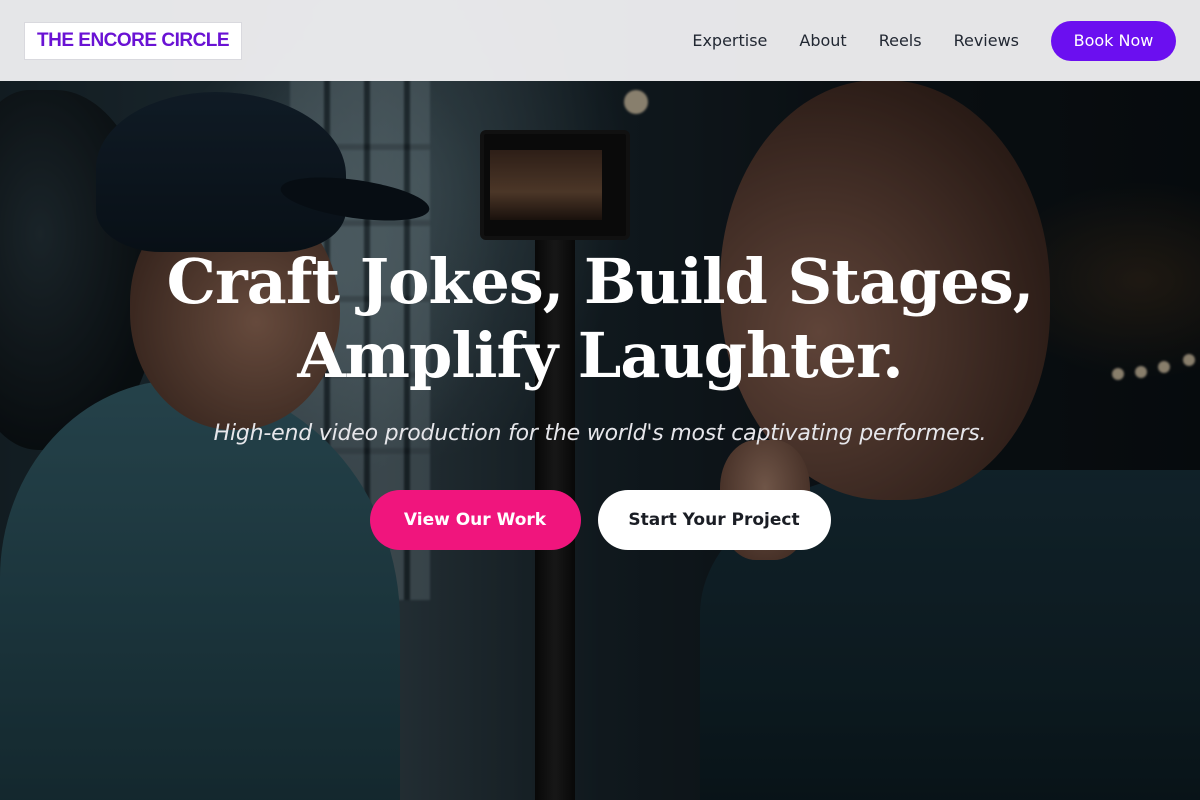 Image resolution: width=1200 pixels, height=800 pixels. I want to click on site-logo: THE ENCORE CIRCLE, so click(133, 40).